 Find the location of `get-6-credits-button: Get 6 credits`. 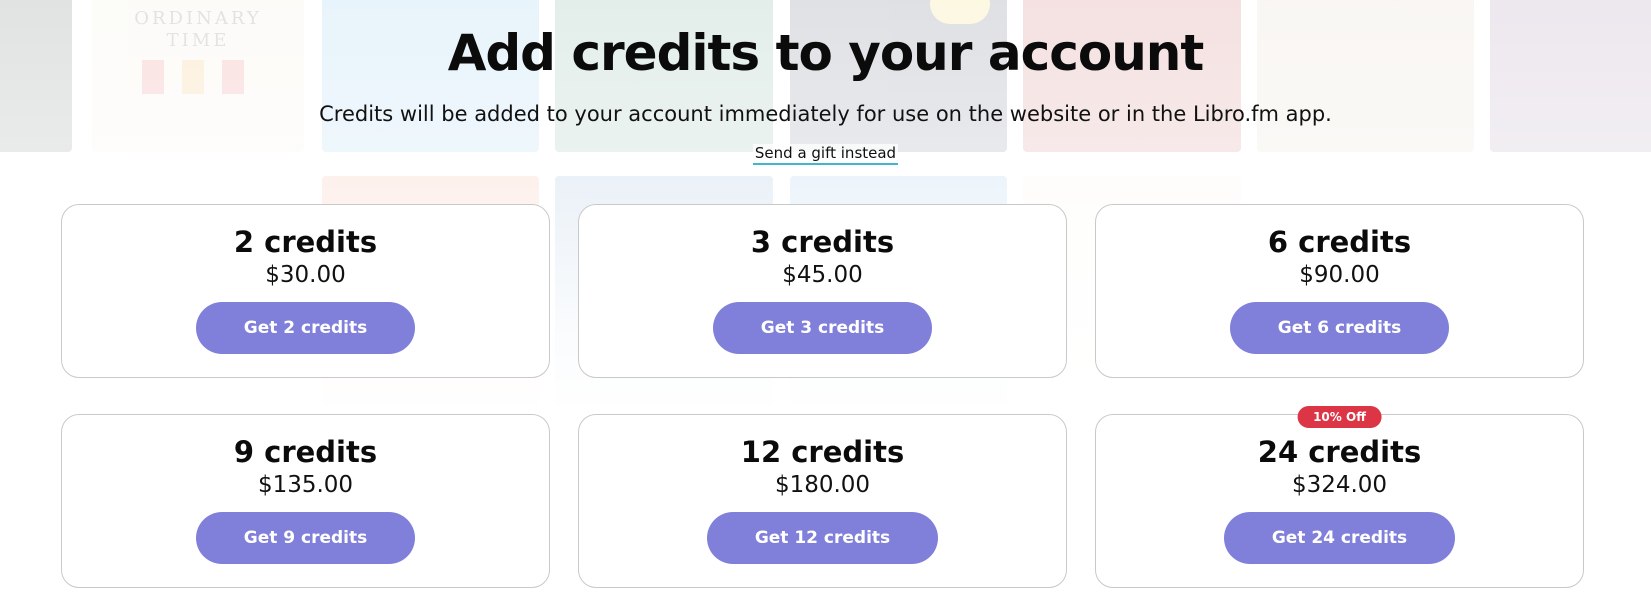

get-6-credits-button: Get 6 credits is located at coordinates (1339, 328).